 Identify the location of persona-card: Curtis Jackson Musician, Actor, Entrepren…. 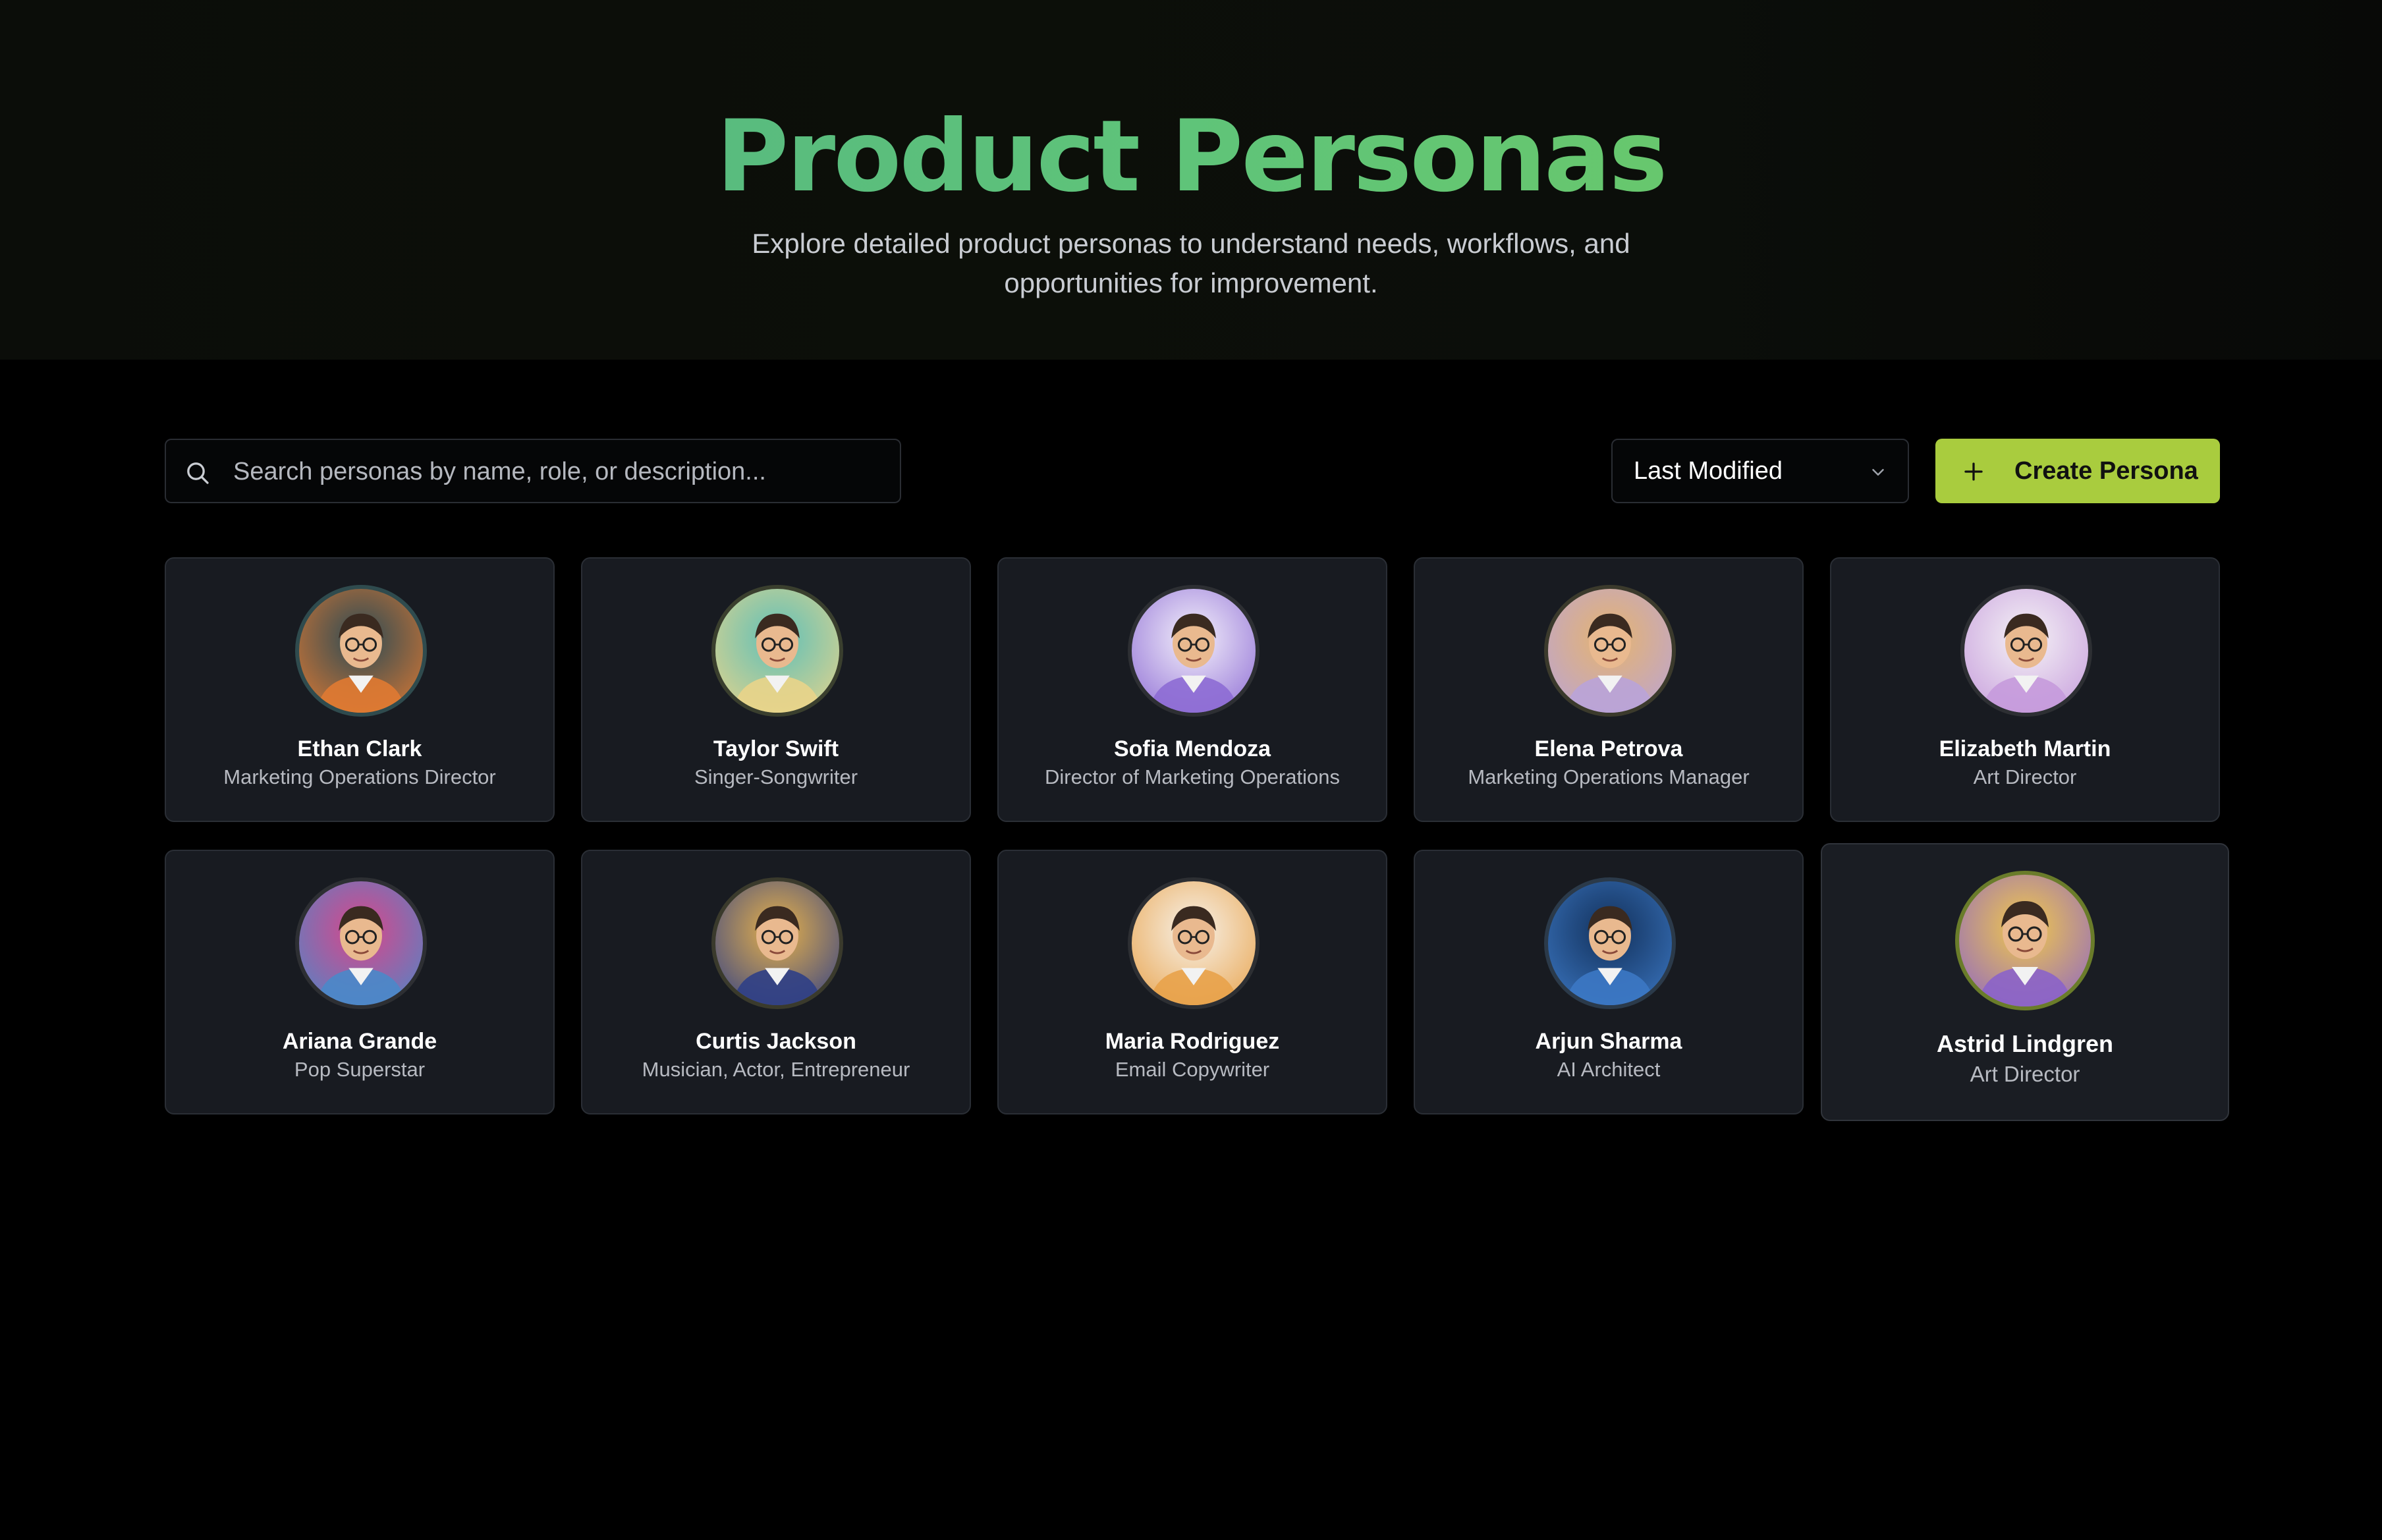
(776, 982).